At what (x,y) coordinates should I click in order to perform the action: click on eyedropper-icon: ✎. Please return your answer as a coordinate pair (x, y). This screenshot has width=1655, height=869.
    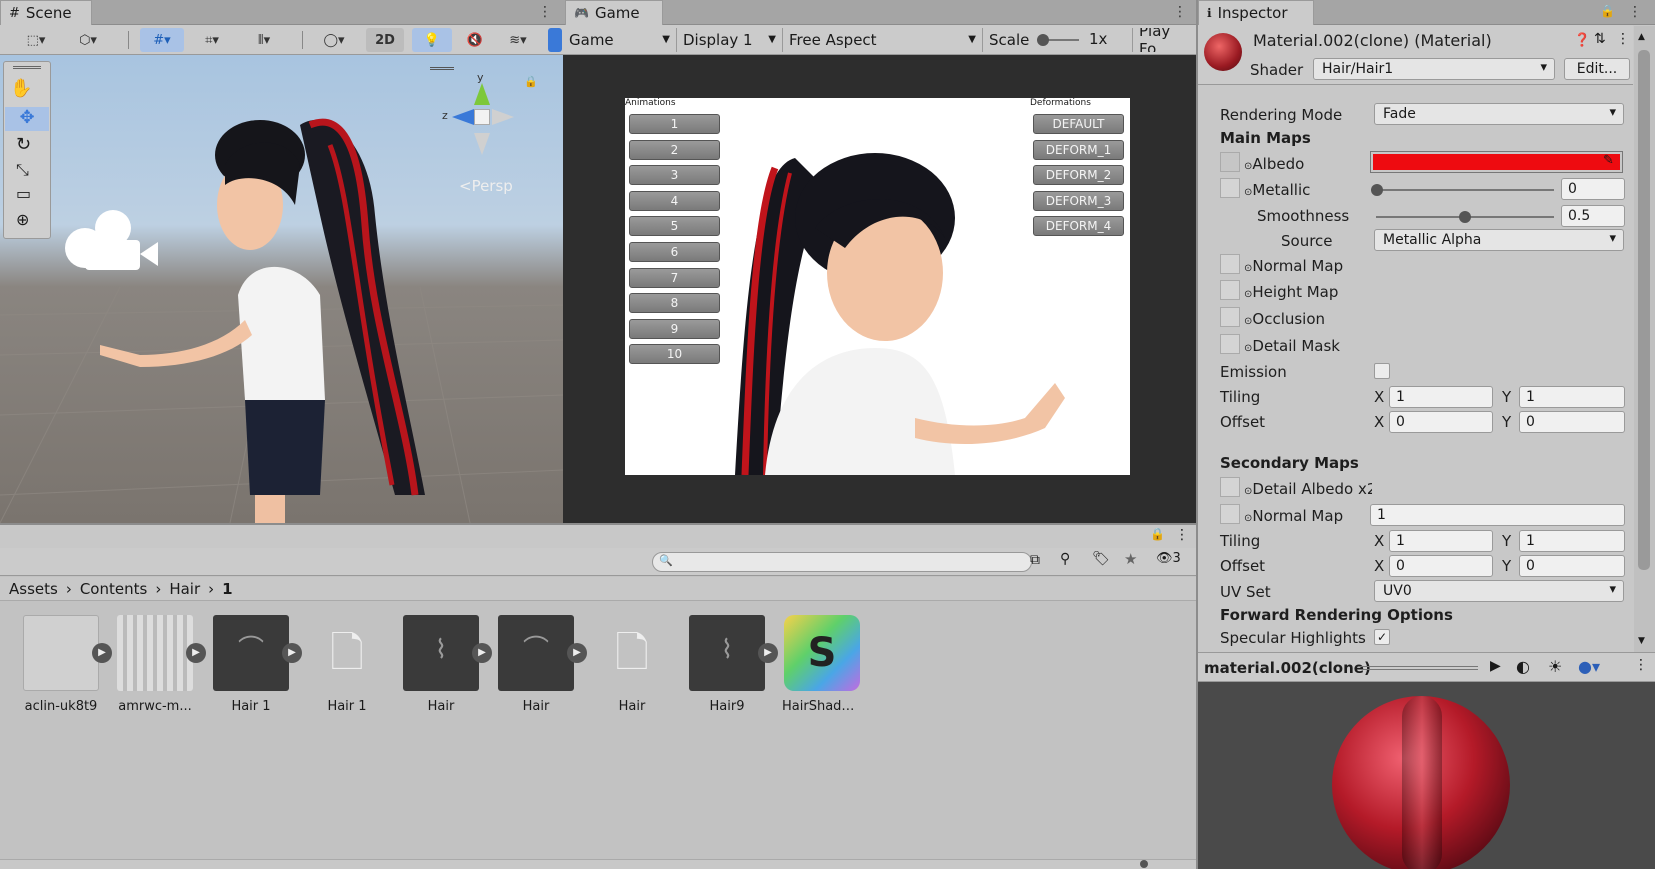
    Looking at the image, I should click on (1608, 160).